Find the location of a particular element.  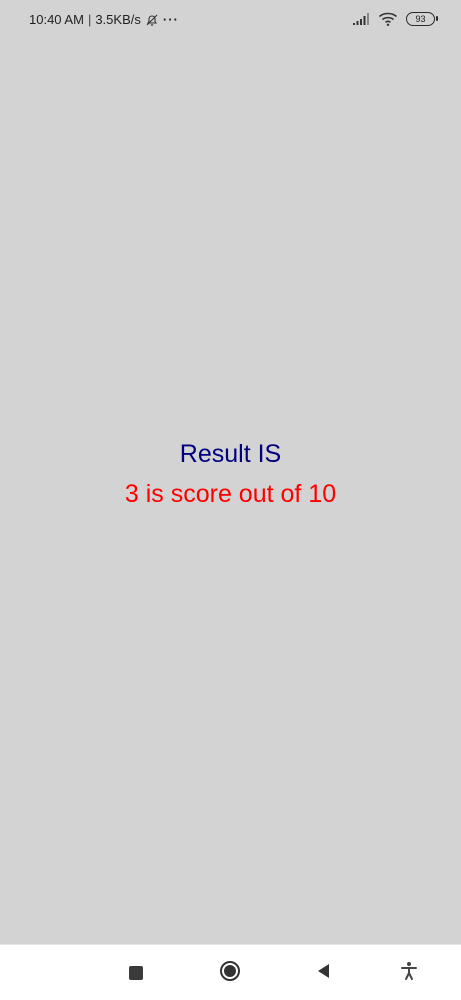

accessibility-icon is located at coordinates (409, 973).